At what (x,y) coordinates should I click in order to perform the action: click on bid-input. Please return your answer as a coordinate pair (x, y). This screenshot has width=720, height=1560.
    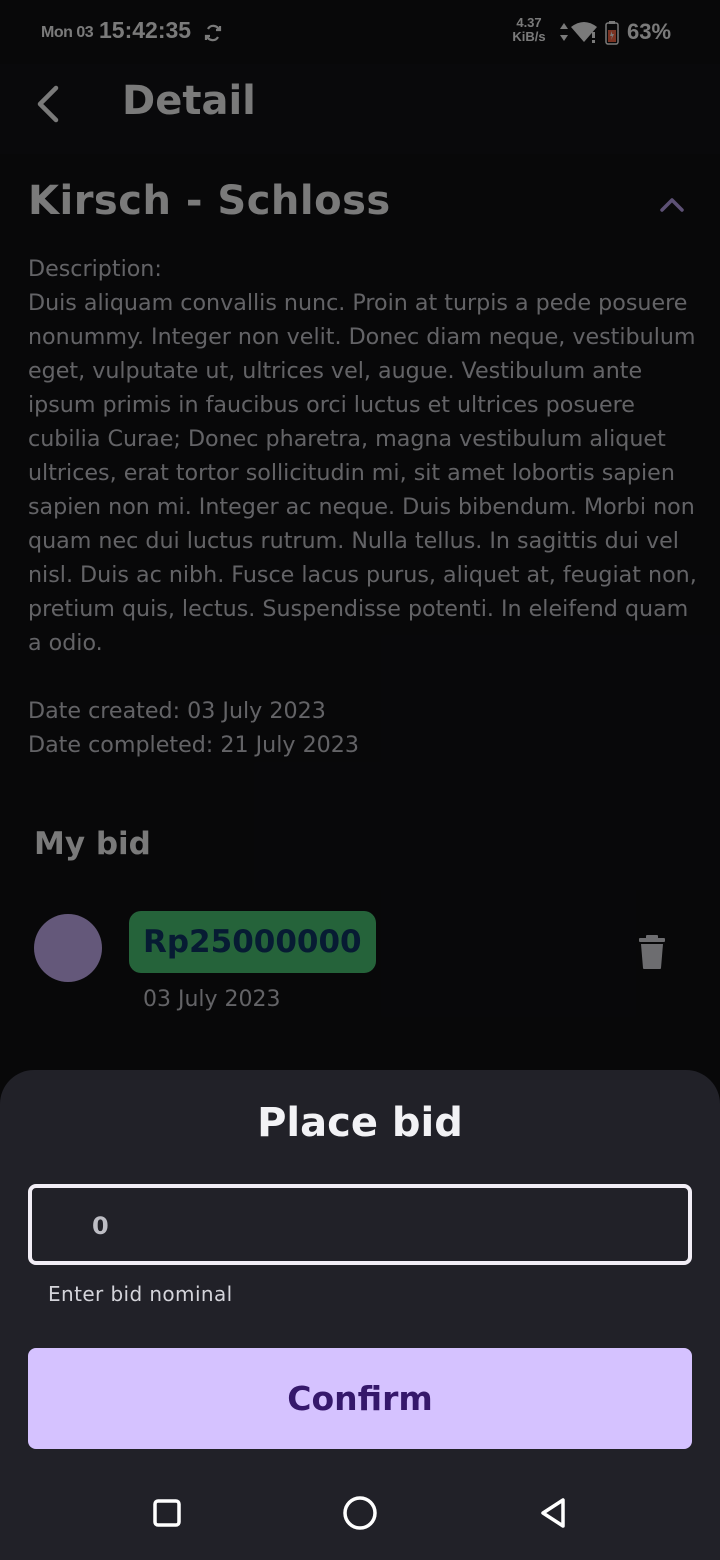
    Looking at the image, I should click on (372, 1226).